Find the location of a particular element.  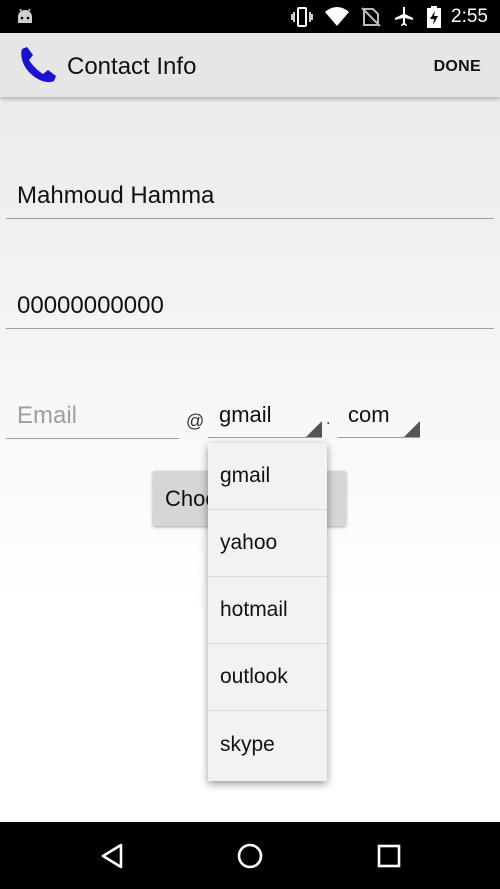

dropdown-option-gmail: gmail is located at coordinates (267, 476).